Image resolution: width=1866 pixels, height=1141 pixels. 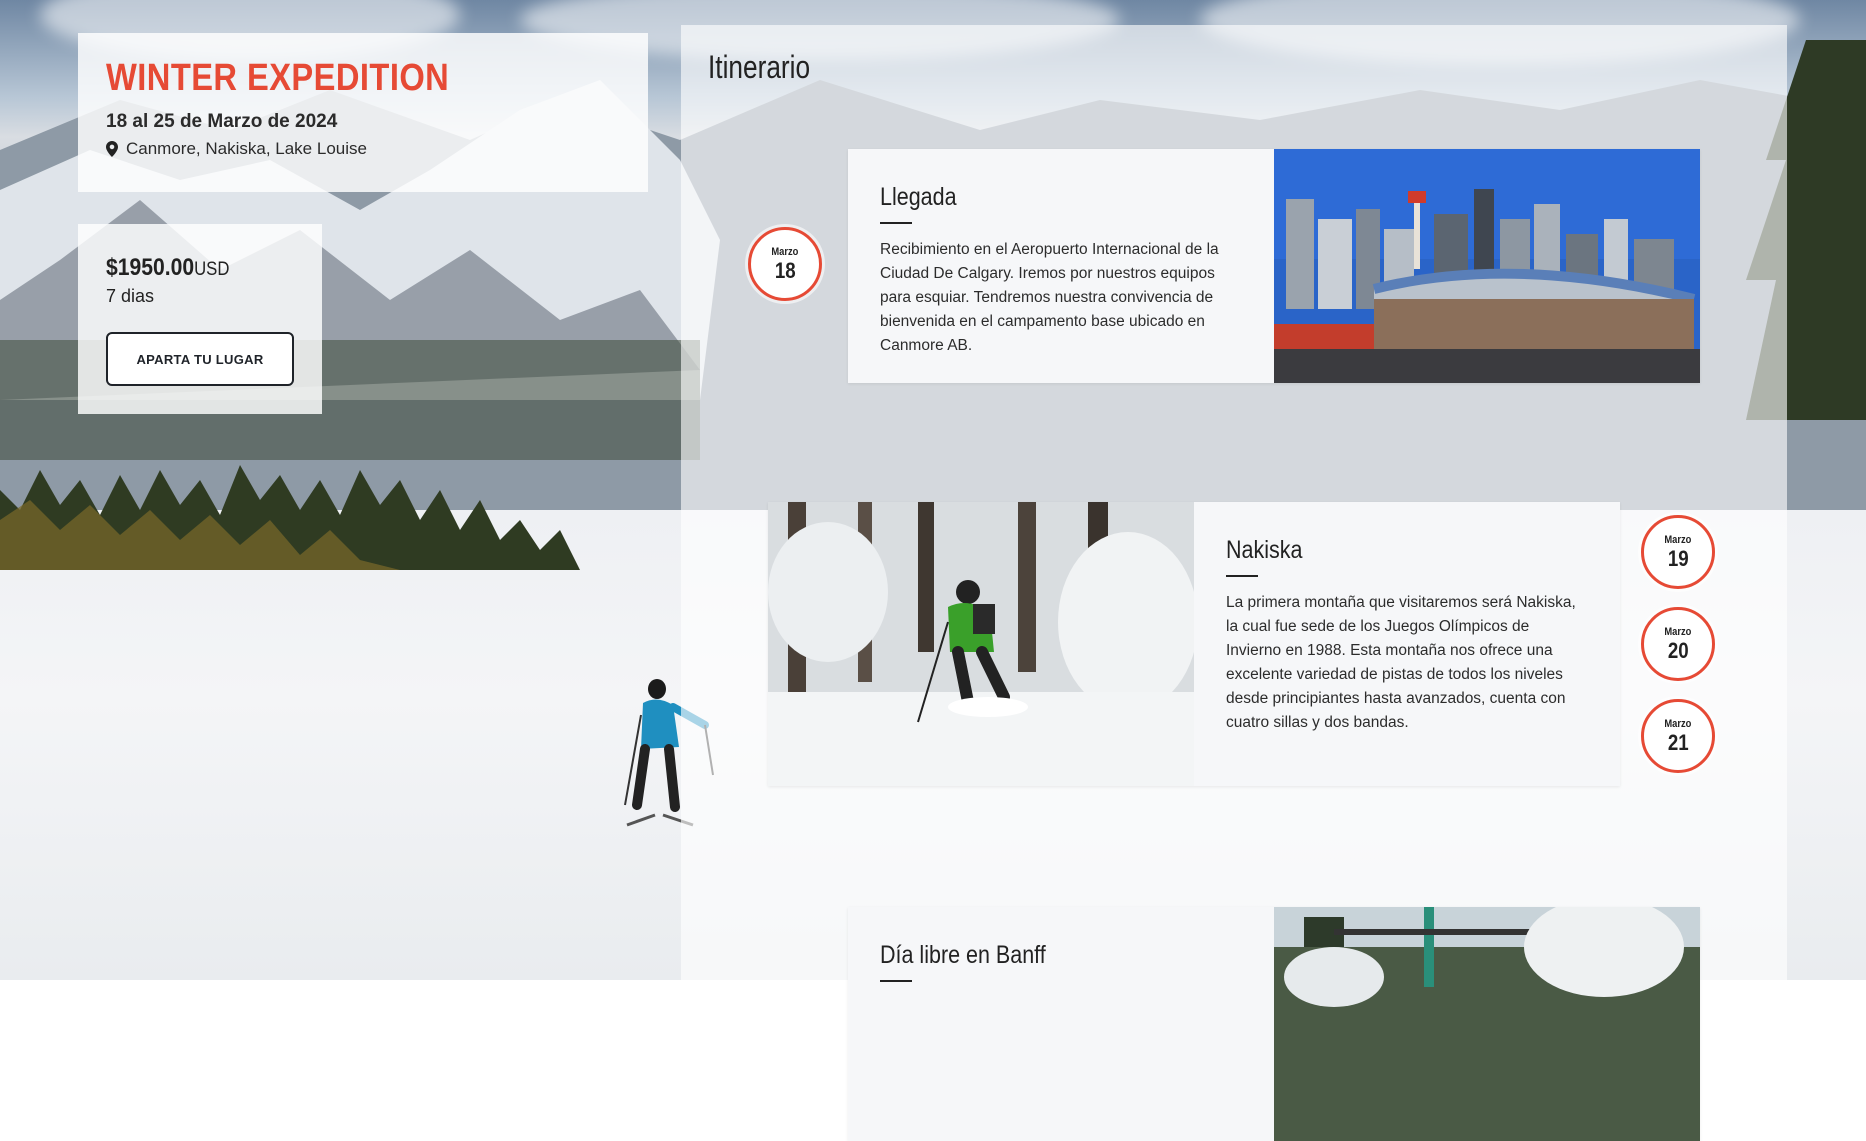 I want to click on pricing-card: $1950.00USD 7 dias APARTA TU LUGAR, so click(x=200, y=319).